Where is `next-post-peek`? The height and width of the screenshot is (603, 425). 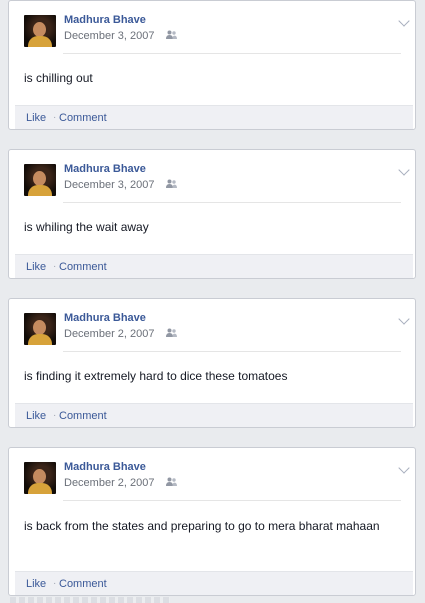
next-post-peek is located at coordinates (90, 600).